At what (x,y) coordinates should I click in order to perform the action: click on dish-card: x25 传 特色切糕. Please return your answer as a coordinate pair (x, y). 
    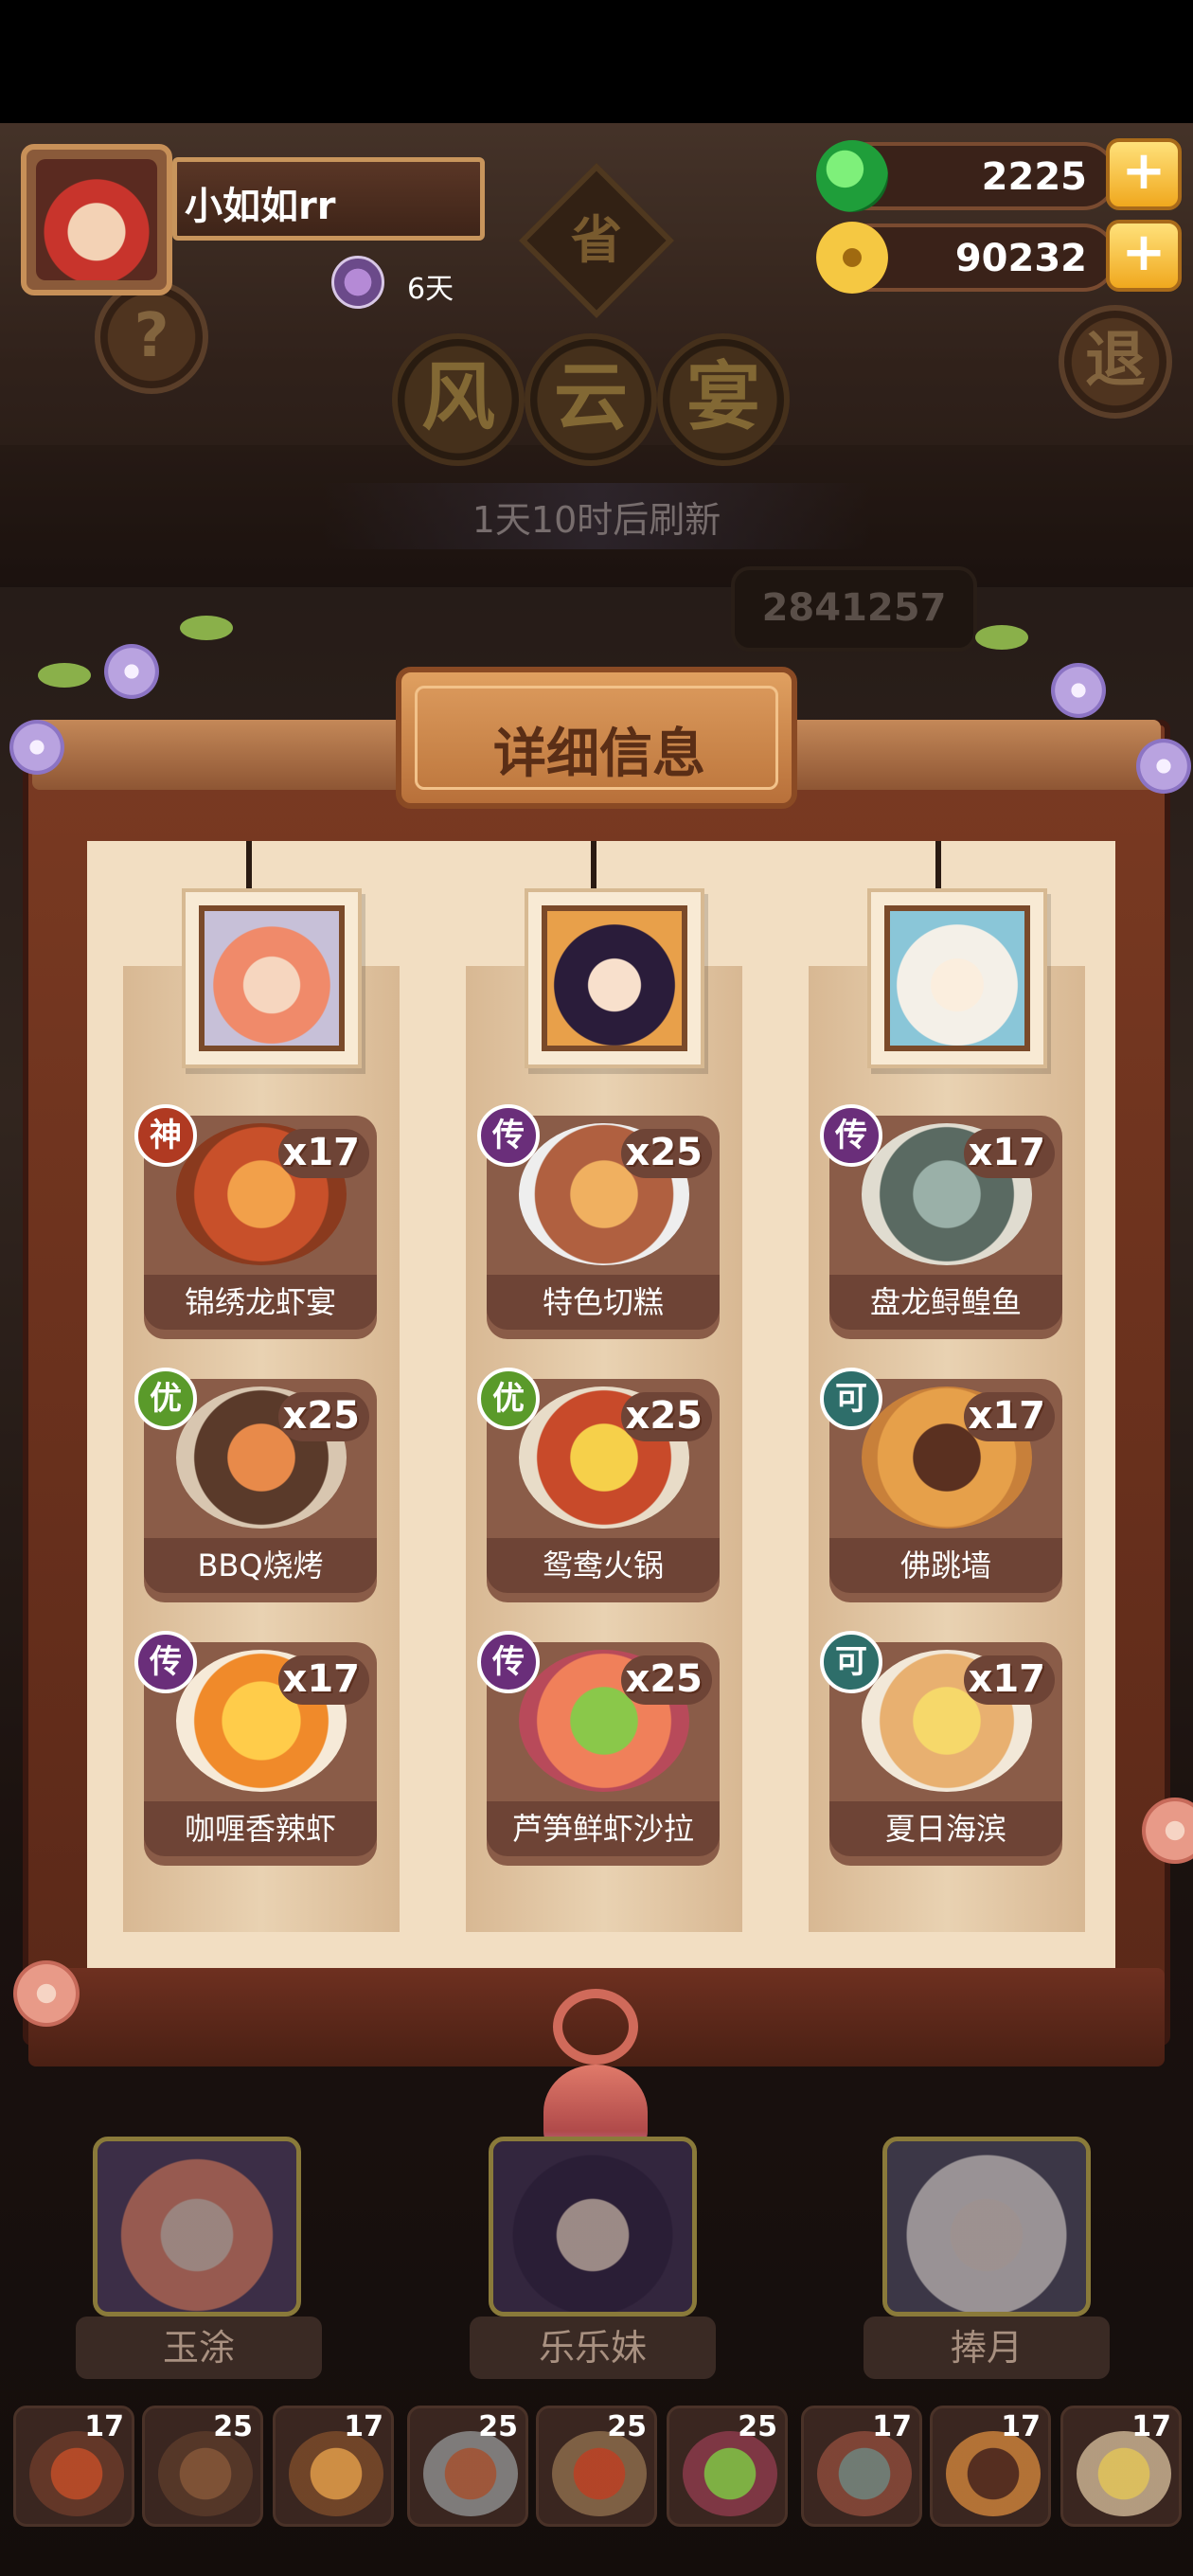
    Looking at the image, I should click on (598, 1222).